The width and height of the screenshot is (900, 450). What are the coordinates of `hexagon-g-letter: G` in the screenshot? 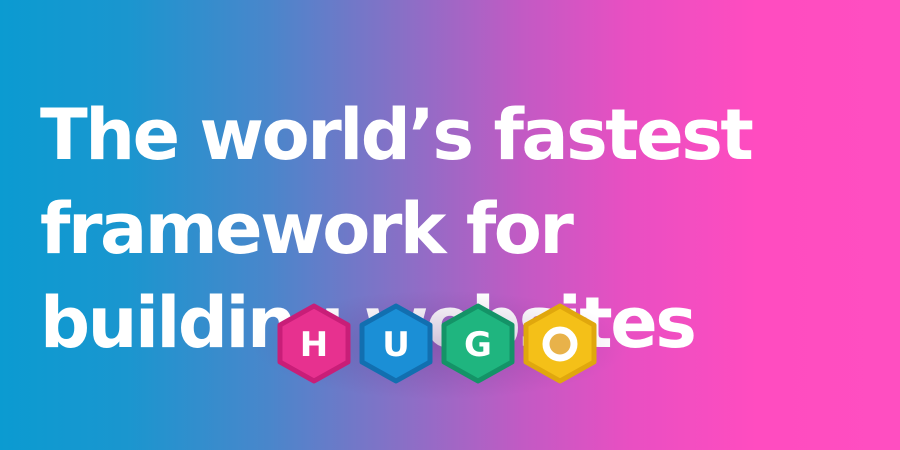 It's located at (478, 345).